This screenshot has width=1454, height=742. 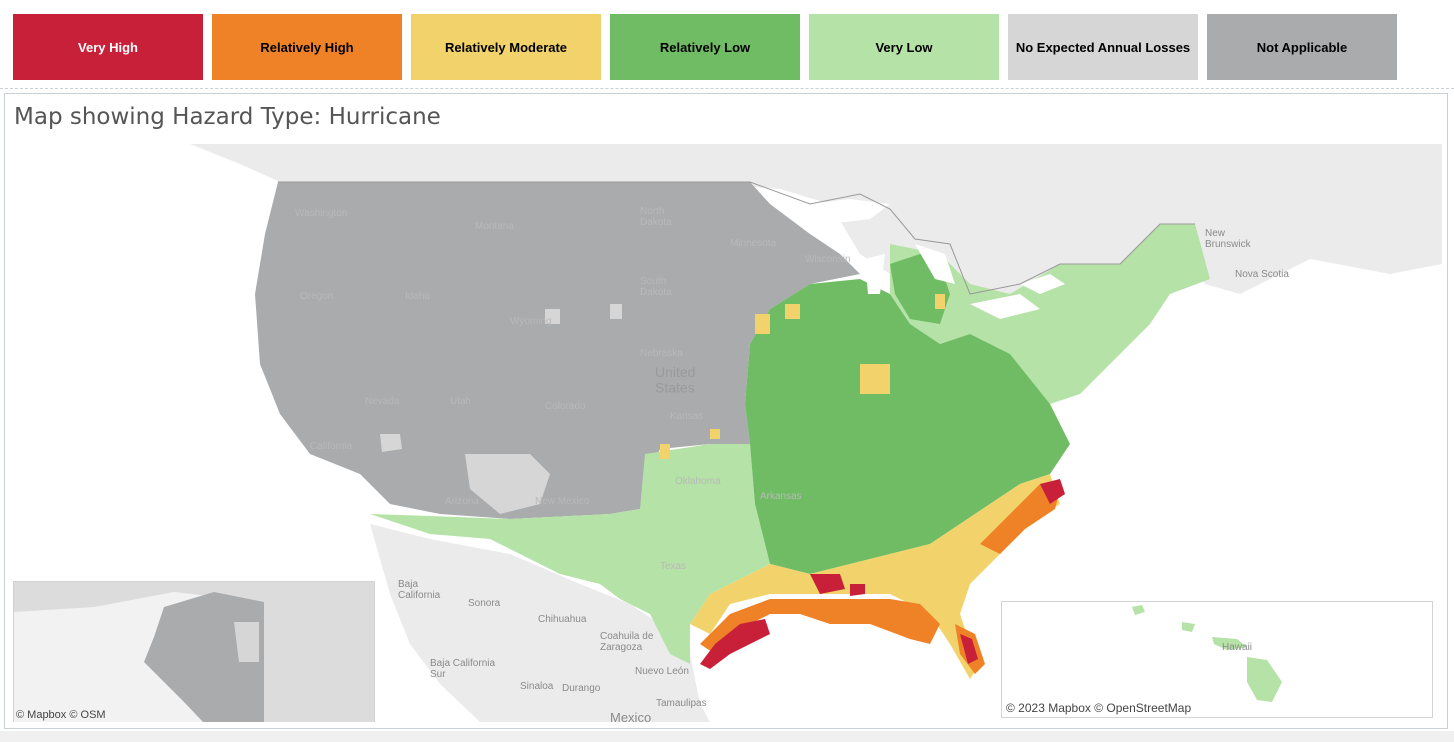 What do you see at coordinates (581, 688) in the screenshot?
I see `label-durango: Durango` at bounding box center [581, 688].